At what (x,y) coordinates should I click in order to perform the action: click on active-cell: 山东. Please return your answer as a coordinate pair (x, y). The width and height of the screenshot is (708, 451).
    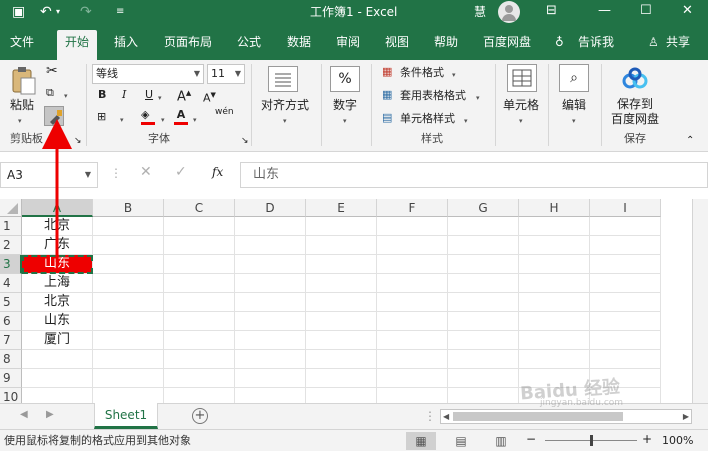
    Looking at the image, I should click on (57, 264).